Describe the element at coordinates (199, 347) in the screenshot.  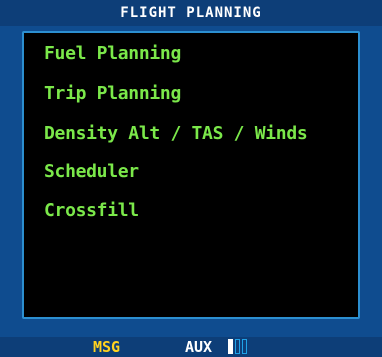
I see `page-group-label: AUX` at that location.